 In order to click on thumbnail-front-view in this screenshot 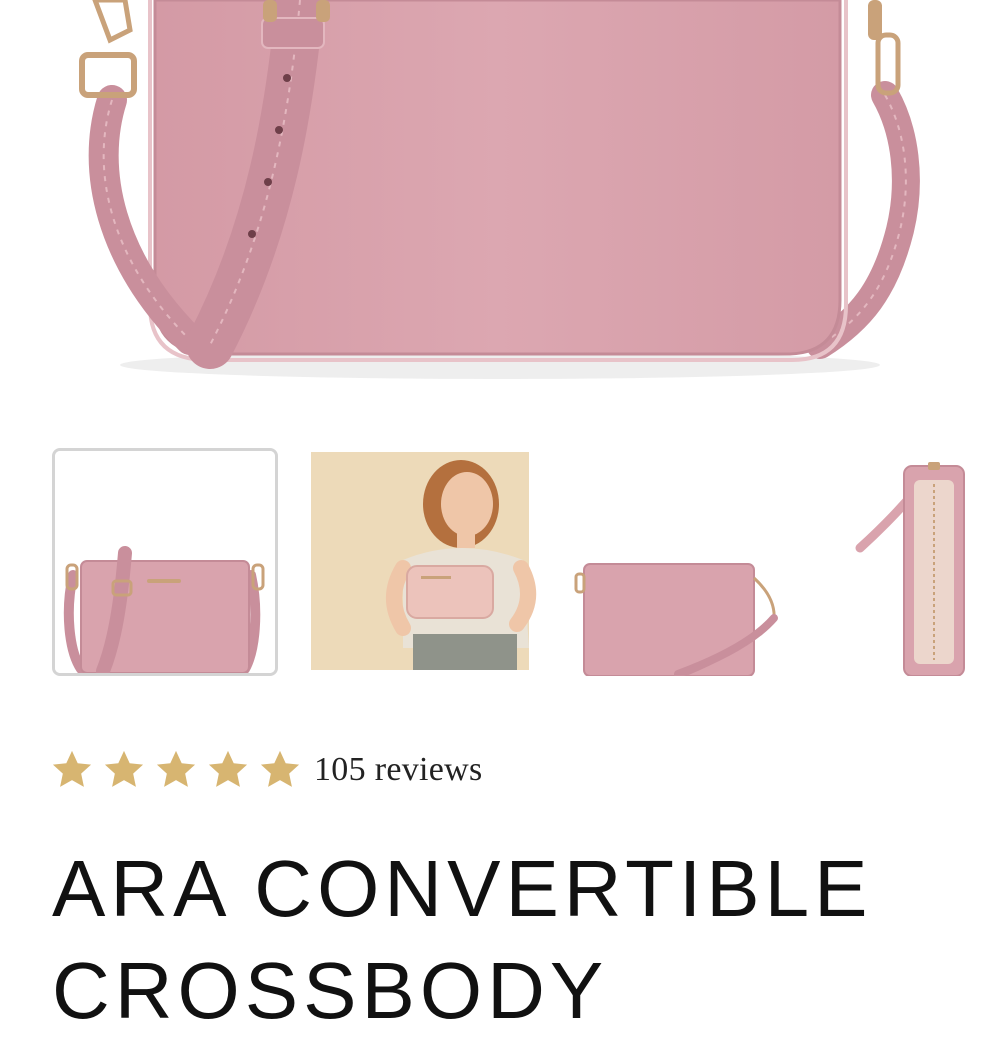, I will do `click(165, 562)`.